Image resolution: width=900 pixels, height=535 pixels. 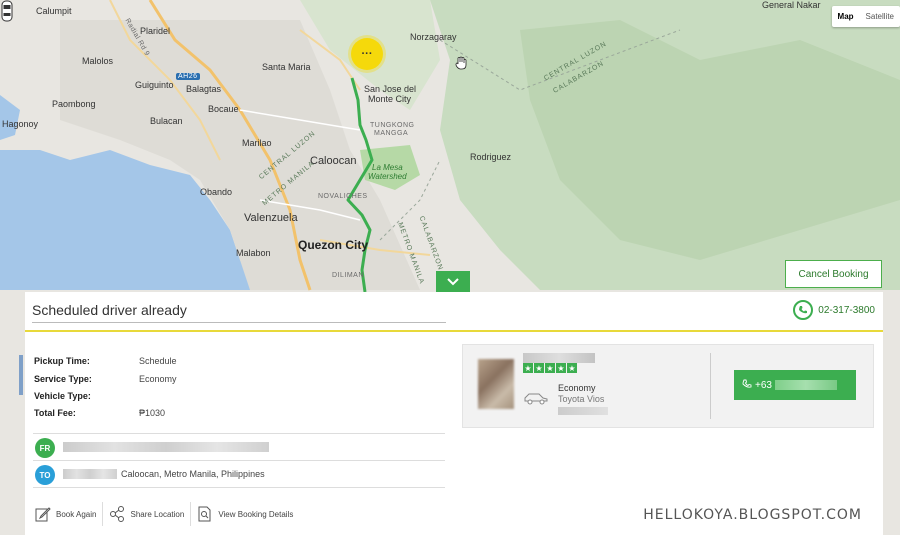 What do you see at coordinates (454, 312) in the screenshot?
I see `booking-panel-header: Scheduled driver already 02-317-3800` at bounding box center [454, 312].